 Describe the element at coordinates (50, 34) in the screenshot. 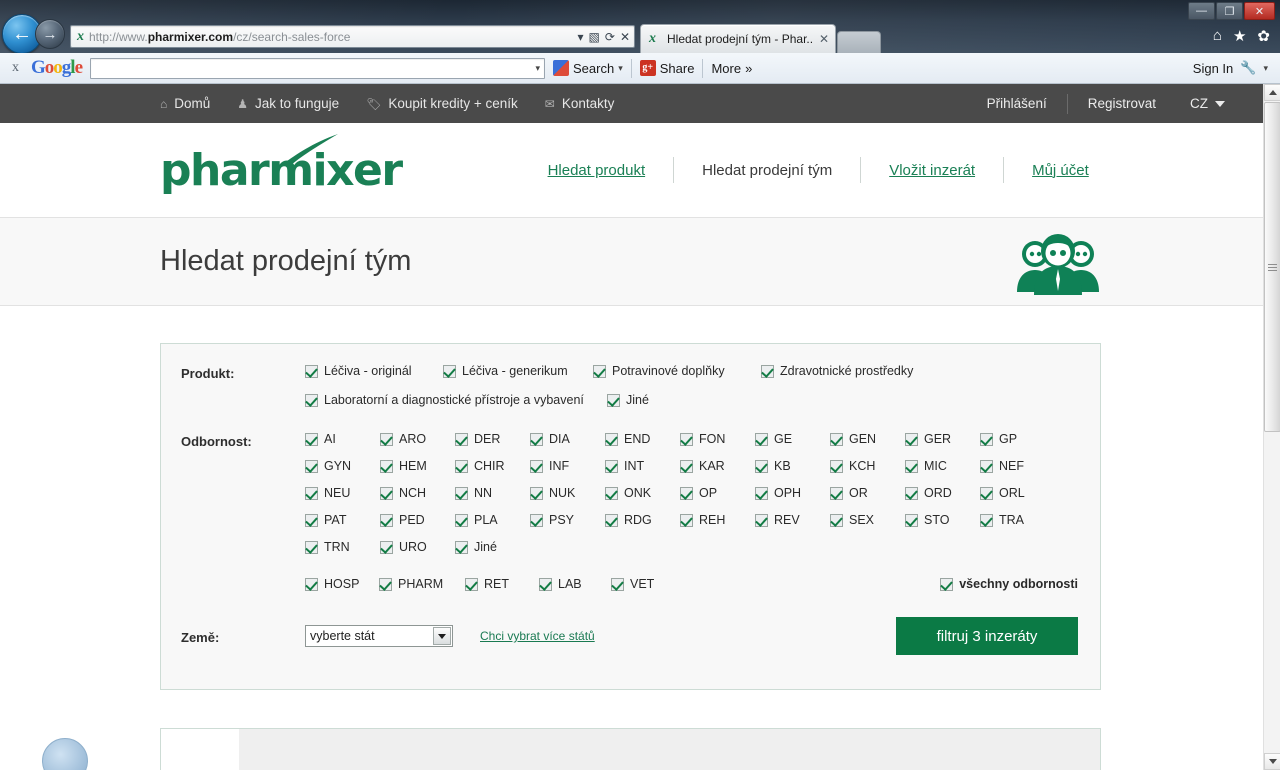

I see `forward-button: →` at that location.